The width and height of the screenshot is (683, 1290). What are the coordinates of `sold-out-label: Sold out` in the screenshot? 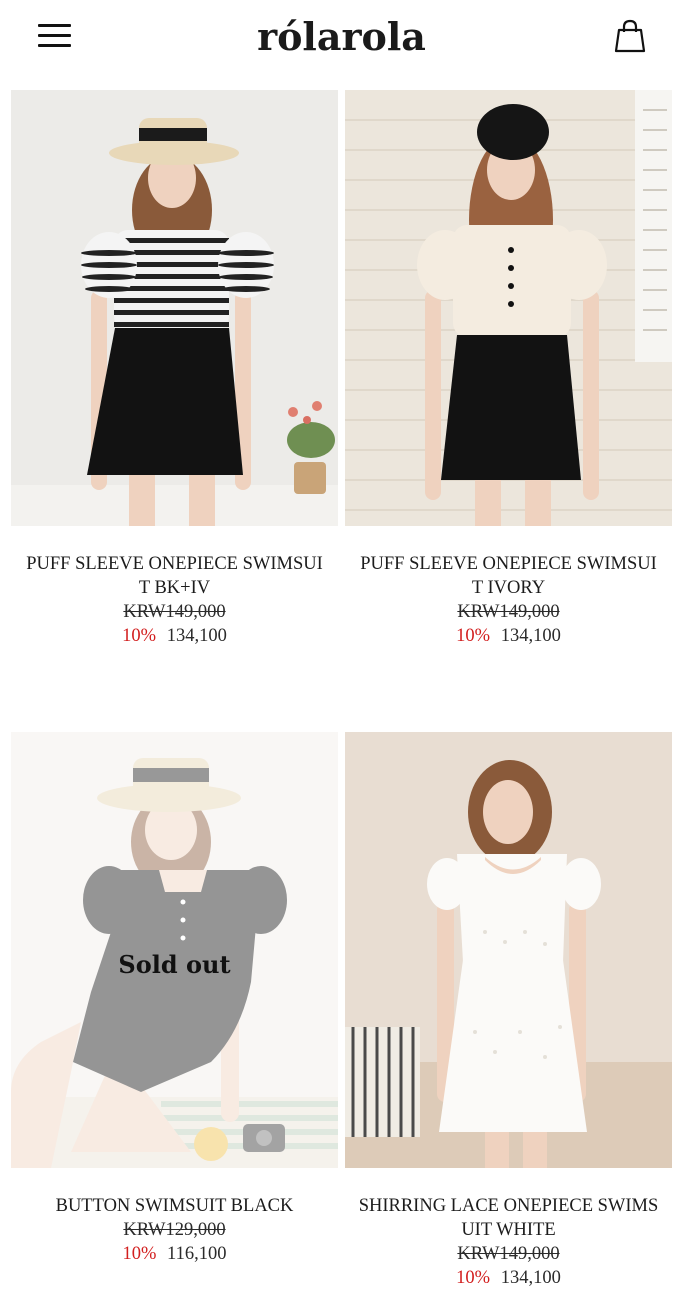 It's located at (174, 964).